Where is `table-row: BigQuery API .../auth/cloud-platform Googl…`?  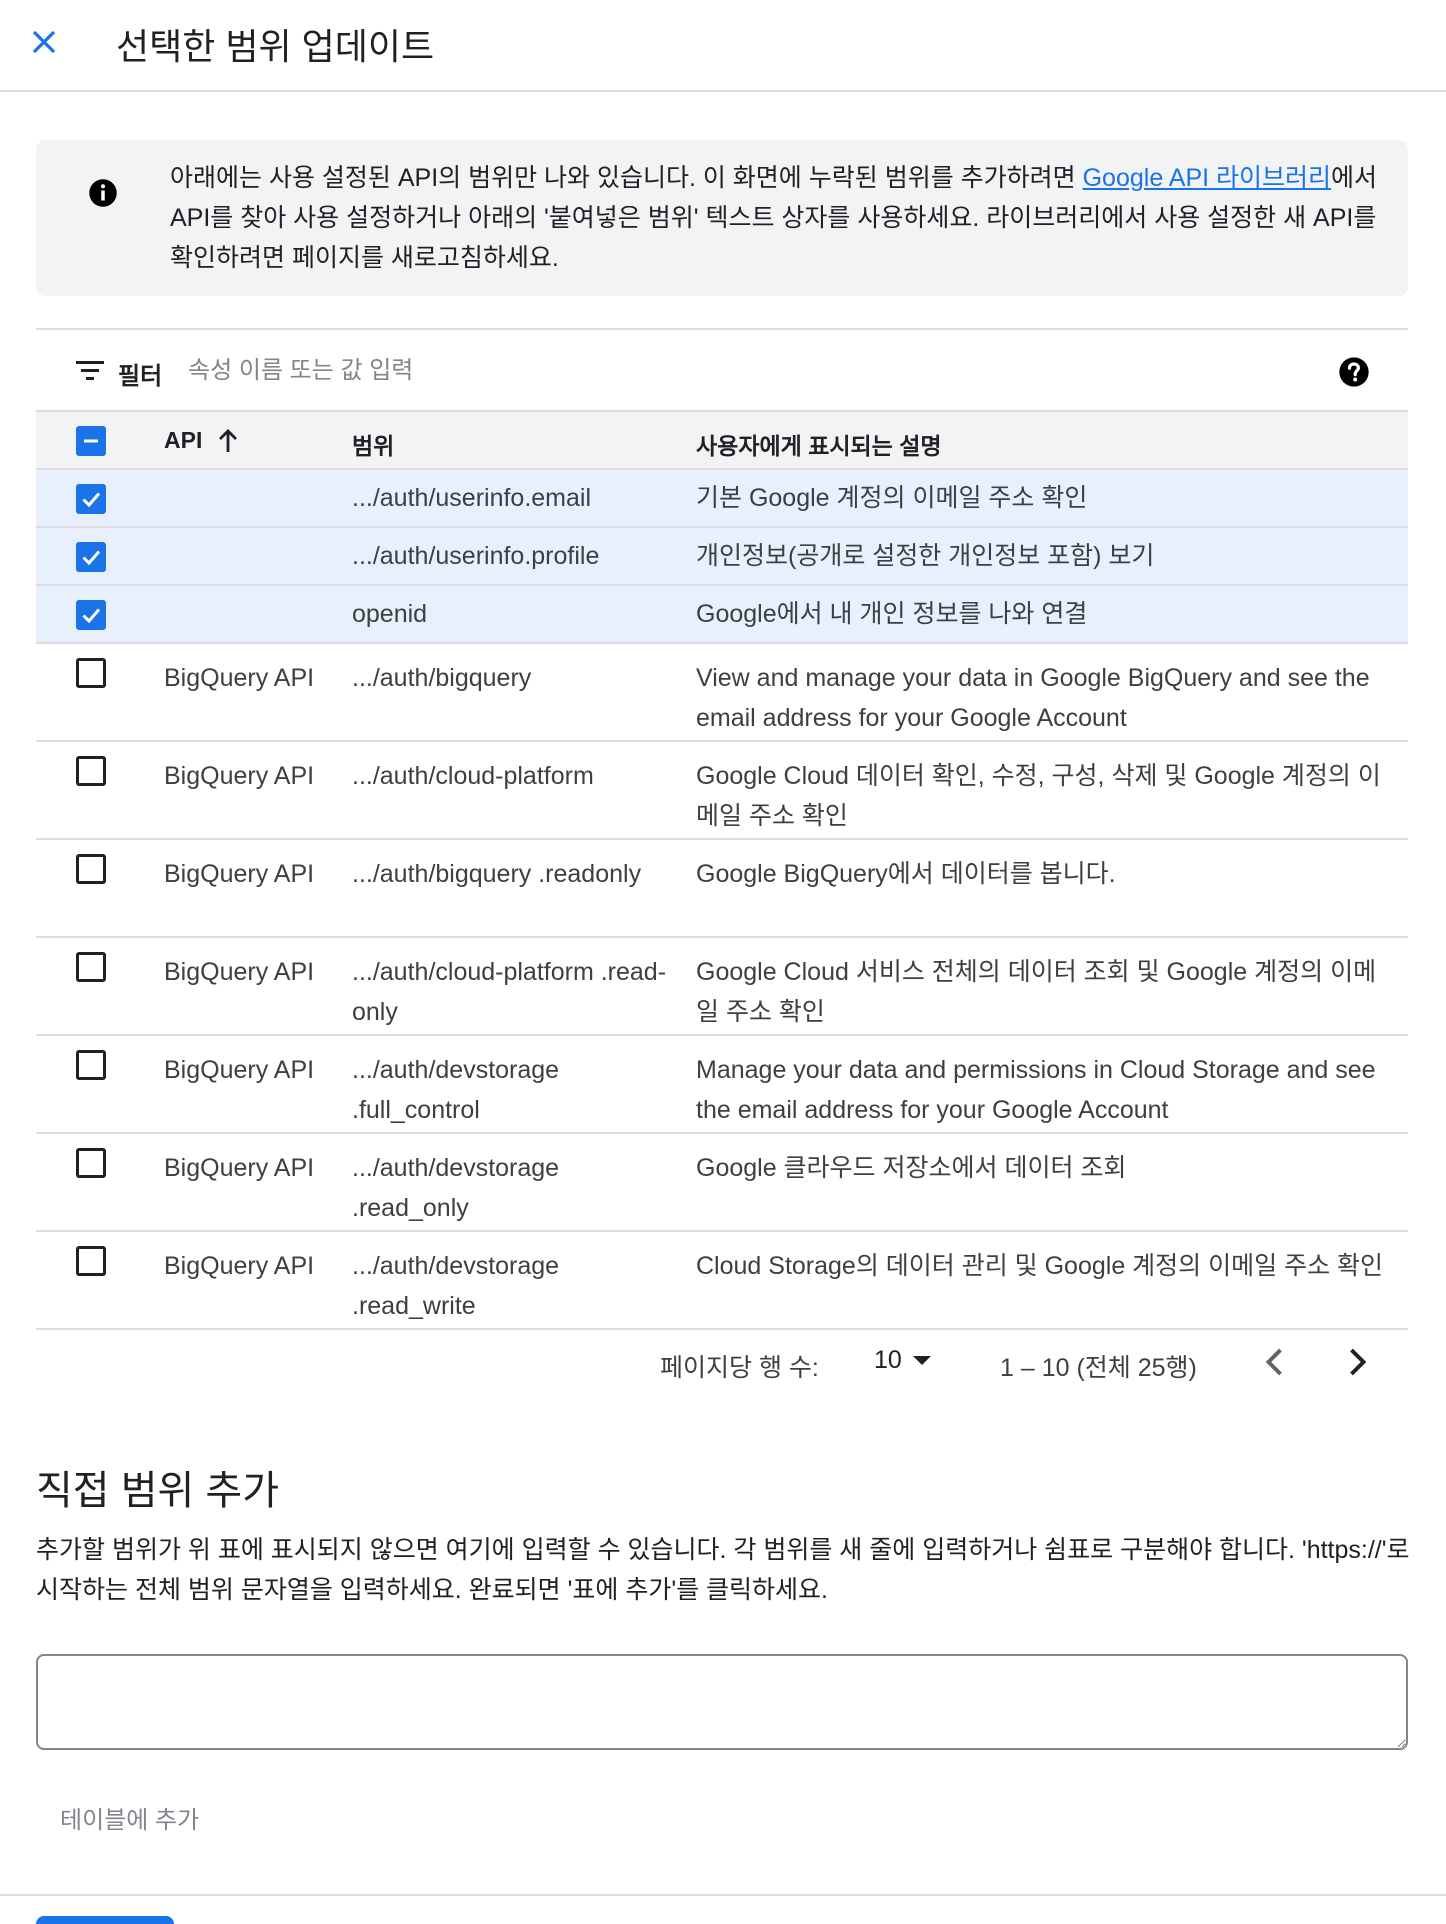
table-row: BigQuery API .../auth/cloud-platform Googl… is located at coordinates (722, 791).